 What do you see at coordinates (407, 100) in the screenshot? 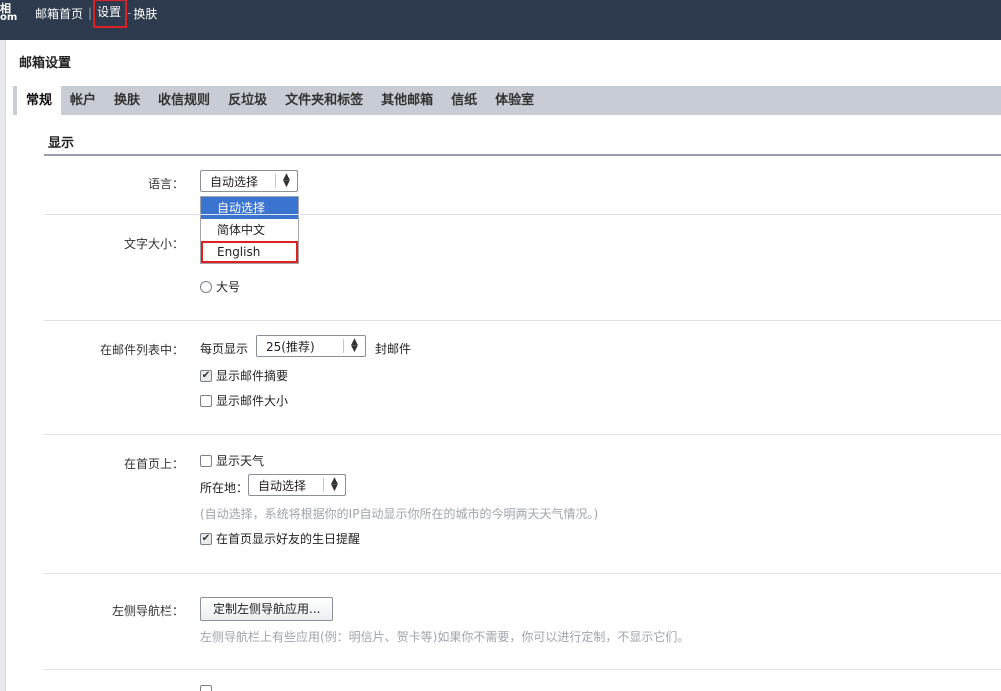
I see `tab-other-mailboxes: 其他邮箱` at bounding box center [407, 100].